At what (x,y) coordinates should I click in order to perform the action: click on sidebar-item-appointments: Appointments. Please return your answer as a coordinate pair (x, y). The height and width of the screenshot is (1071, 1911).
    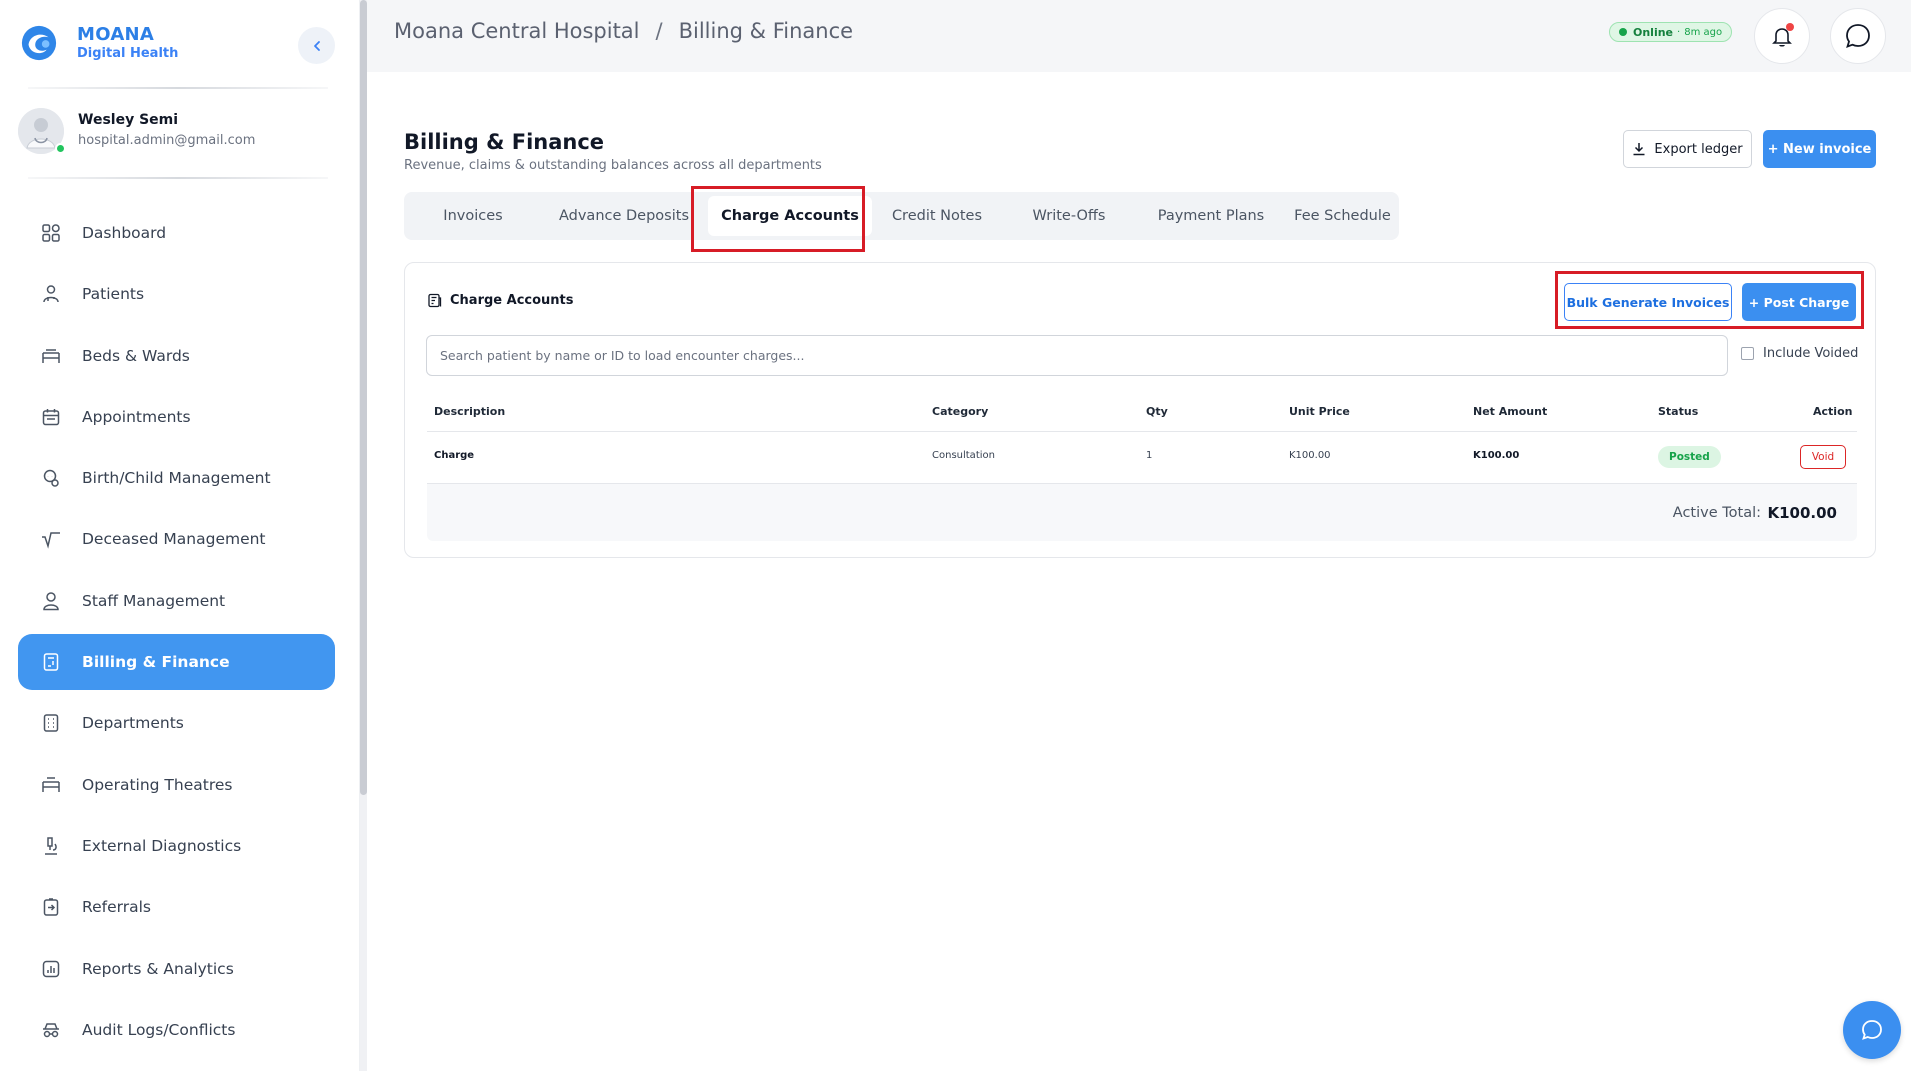
    Looking at the image, I should click on (176, 417).